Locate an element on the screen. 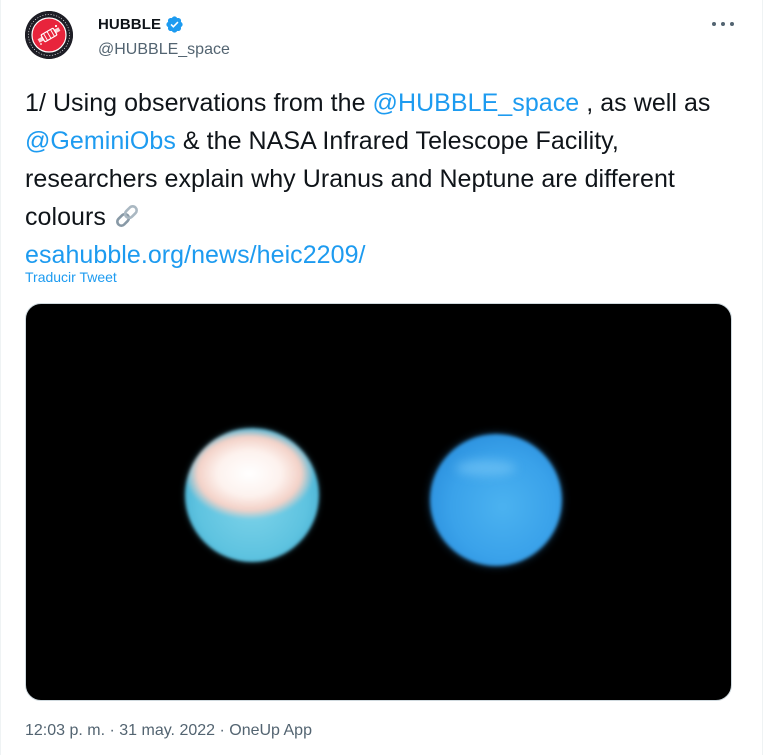  link-emoji-icon is located at coordinates (126, 216).